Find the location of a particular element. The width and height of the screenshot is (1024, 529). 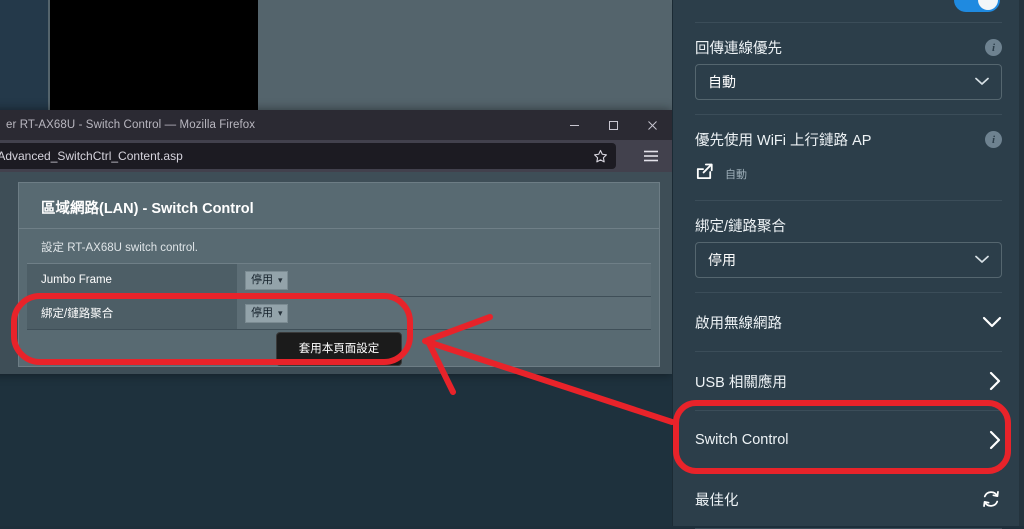

toggle-row is located at coordinates (848, 11).